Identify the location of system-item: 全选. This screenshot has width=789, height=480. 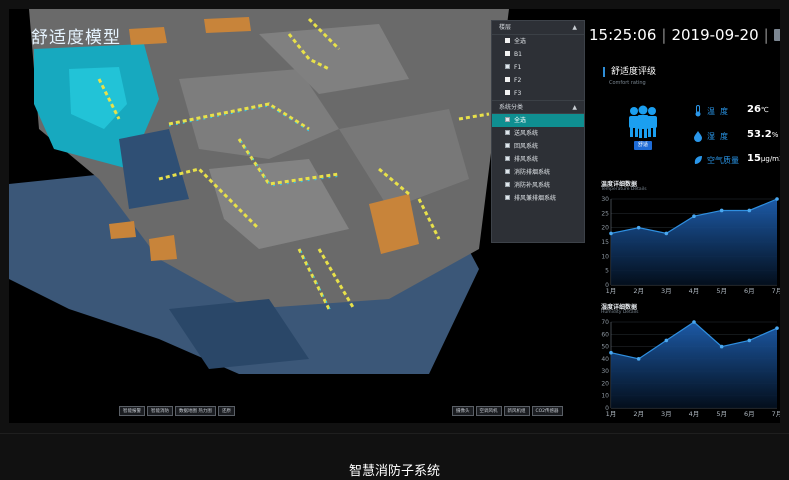
(538, 120).